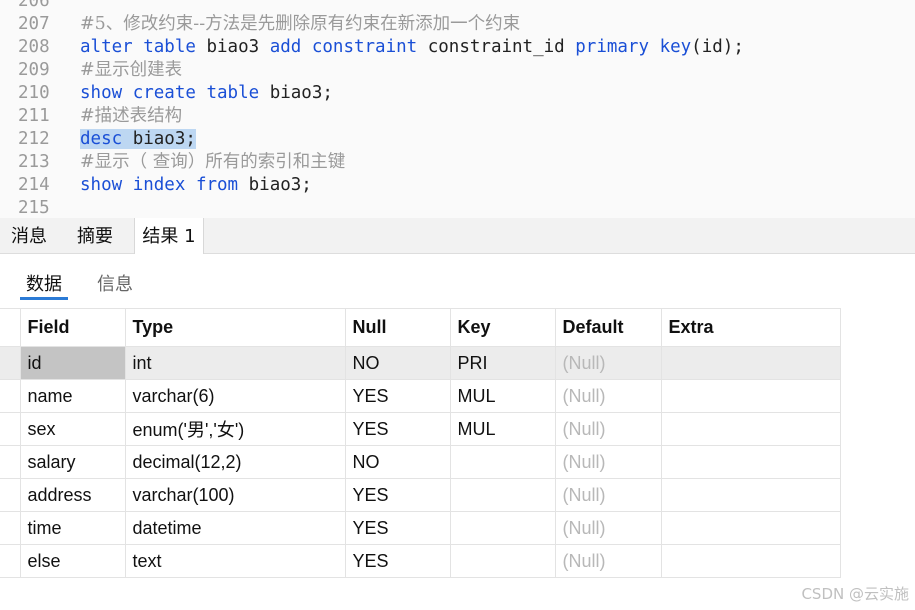  I want to click on table-cell-type: varchar(100), so click(235, 495).